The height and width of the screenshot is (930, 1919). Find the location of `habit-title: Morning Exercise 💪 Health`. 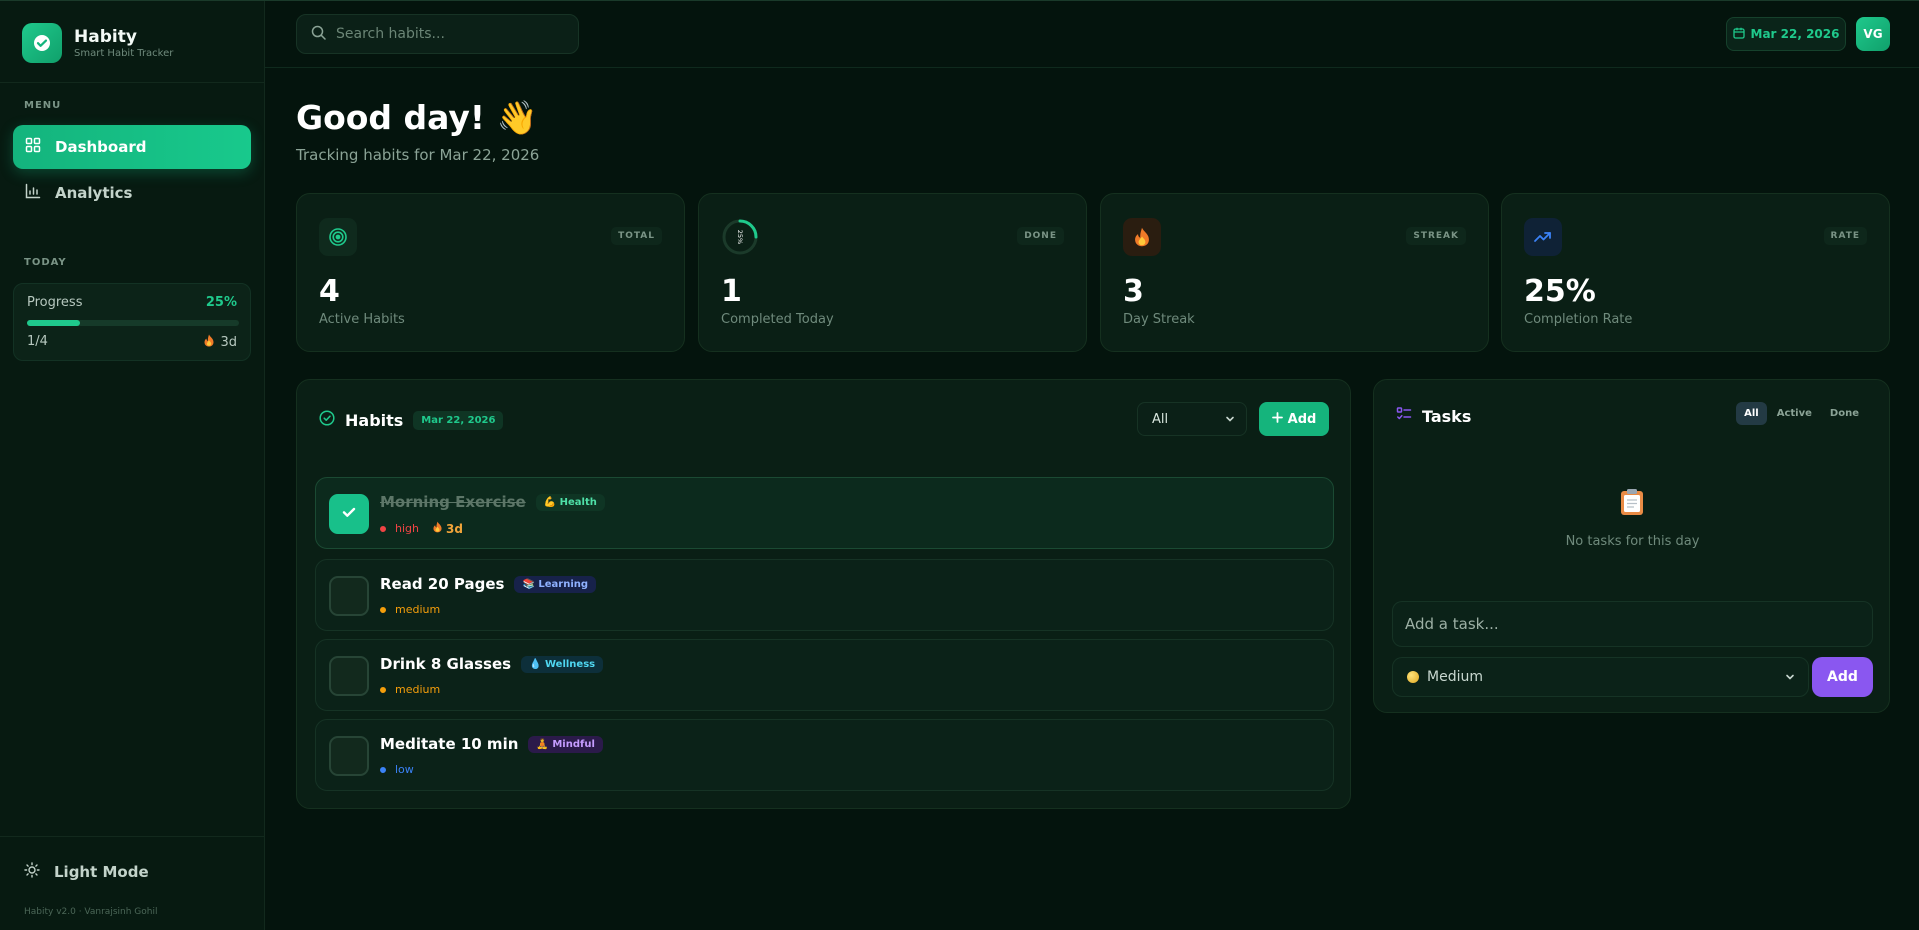

habit-title: Morning Exercise 💪 Health is located at coordinates (492, 502).